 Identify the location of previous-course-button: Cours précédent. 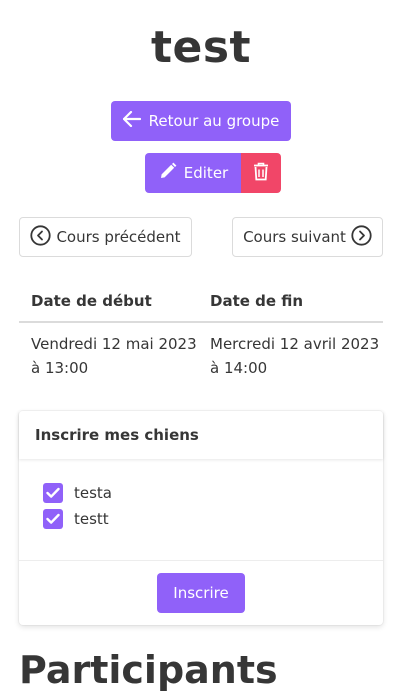
(105, 237).